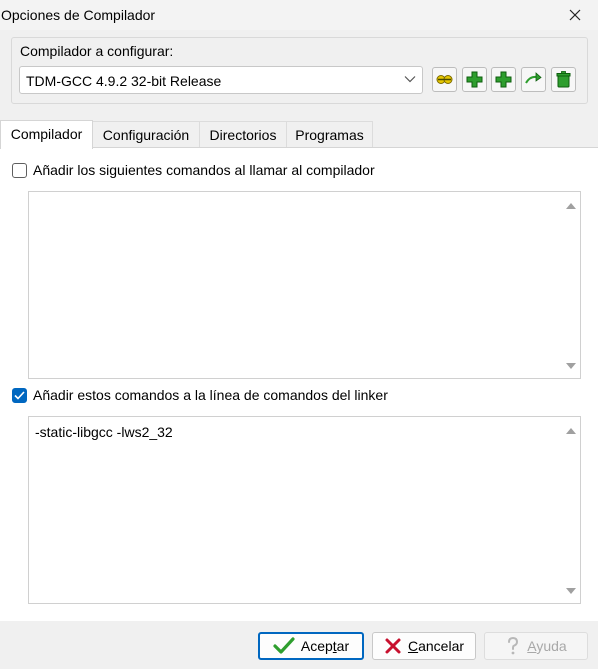  What do you see at coordinates (547, 646) in the screenshot?
I see `help-button-label: Ayuda` at bounding box center [547, 646].